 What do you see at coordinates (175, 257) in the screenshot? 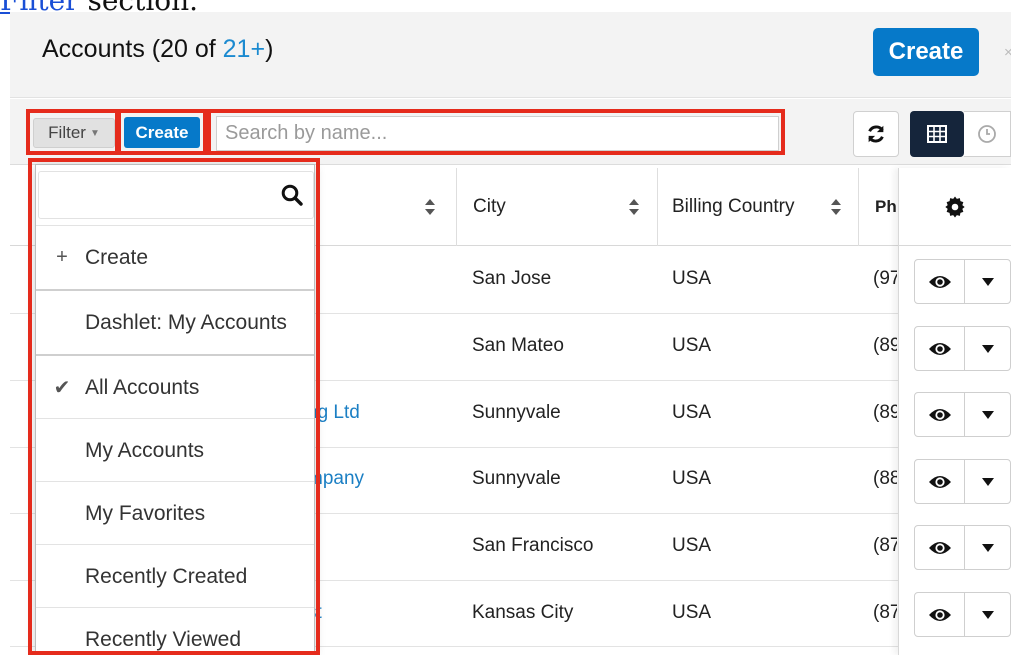
I see `create-filter-item: + Create` at bounding box center [175, 257].